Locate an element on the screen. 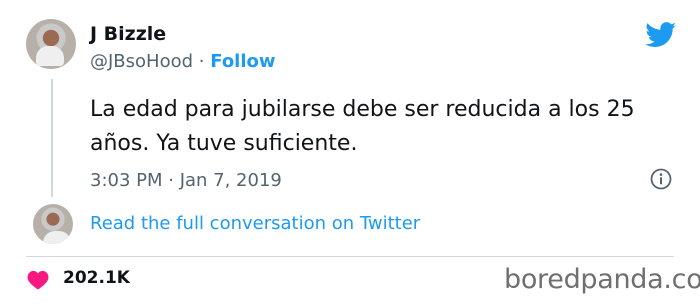 The width and height of the screenshot is (700, 308). author-name: J Bizzle is located at coordinates (128, 34).